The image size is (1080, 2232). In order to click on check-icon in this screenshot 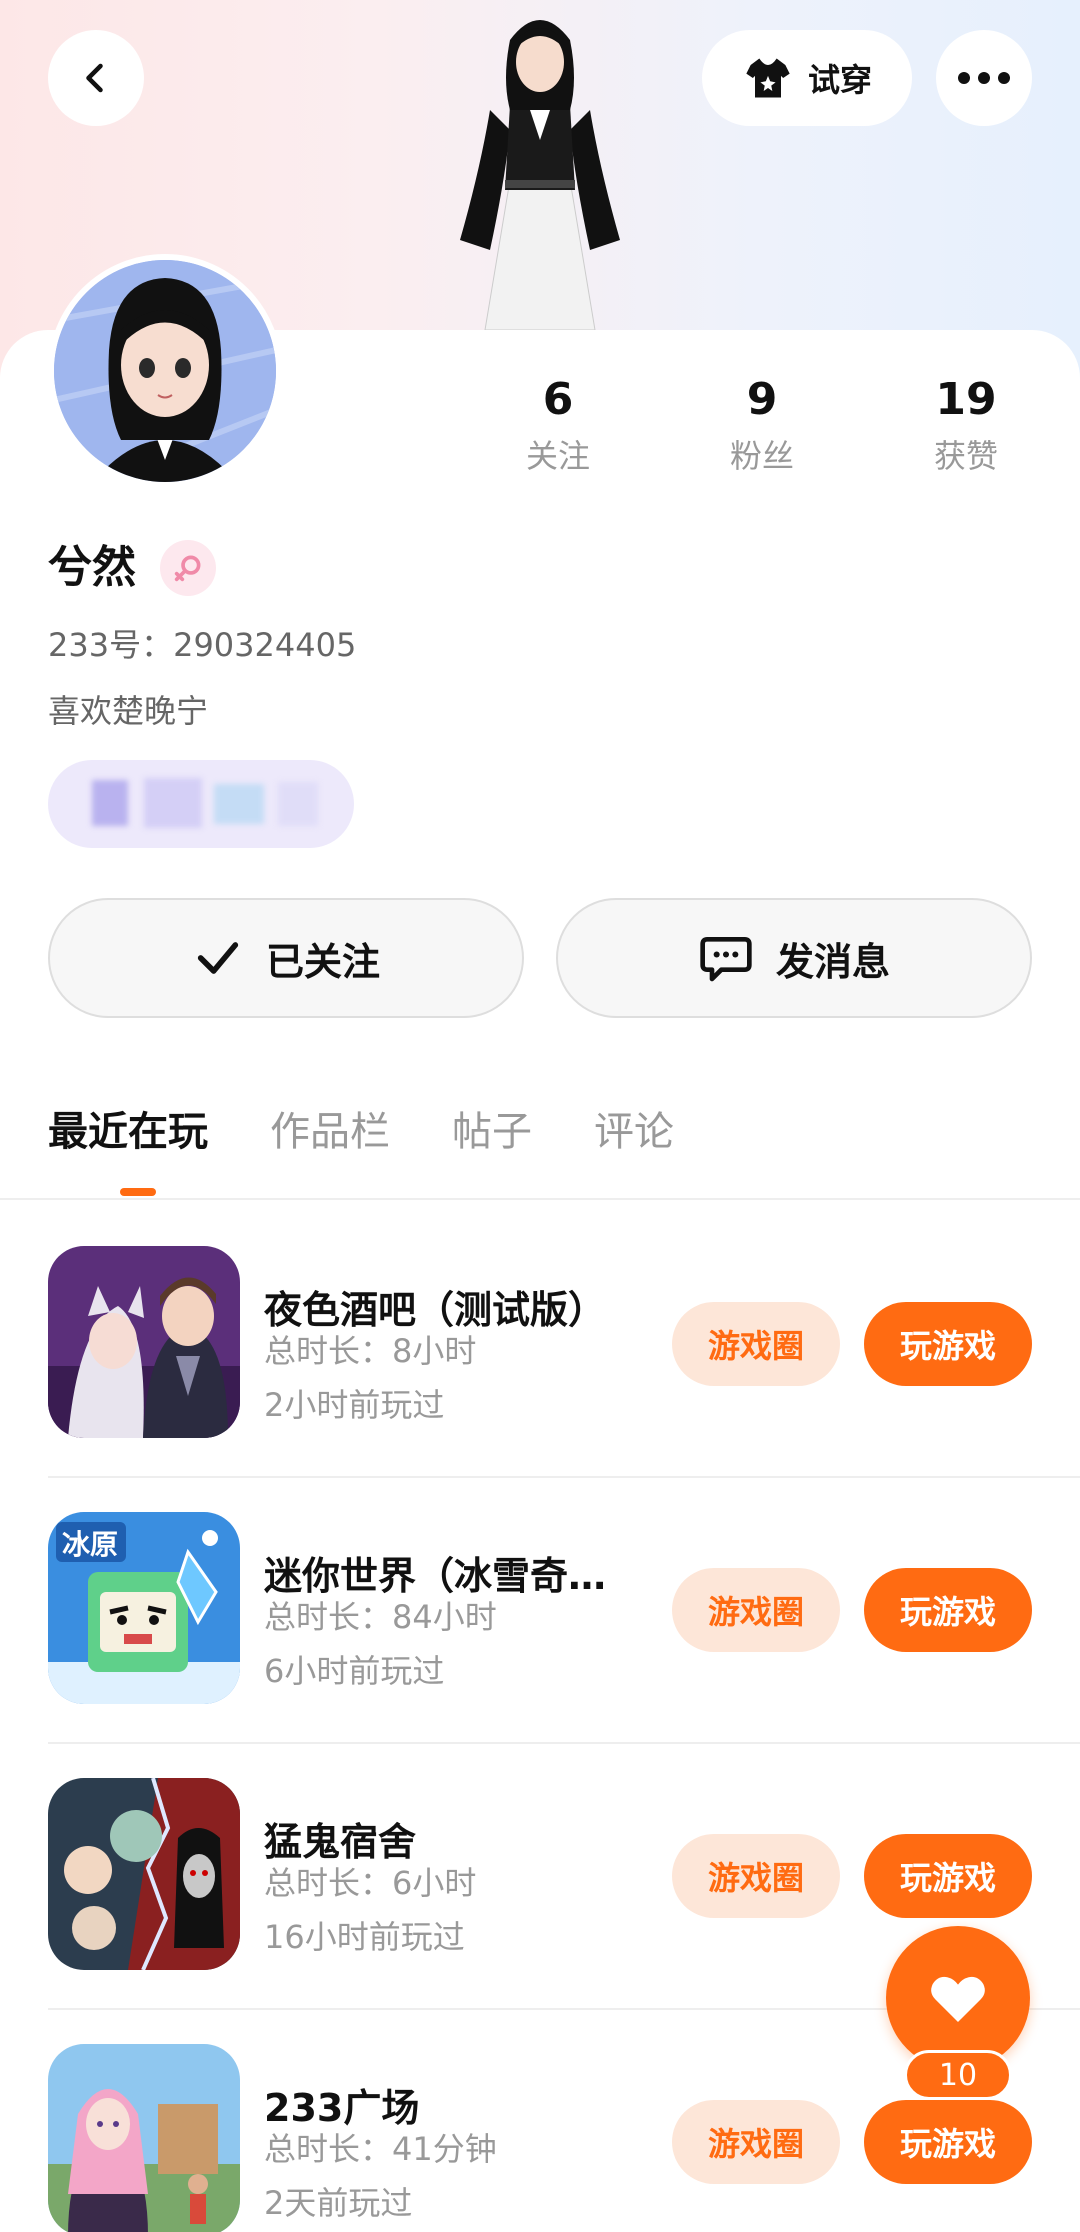, I will do `click(218, 958)`.